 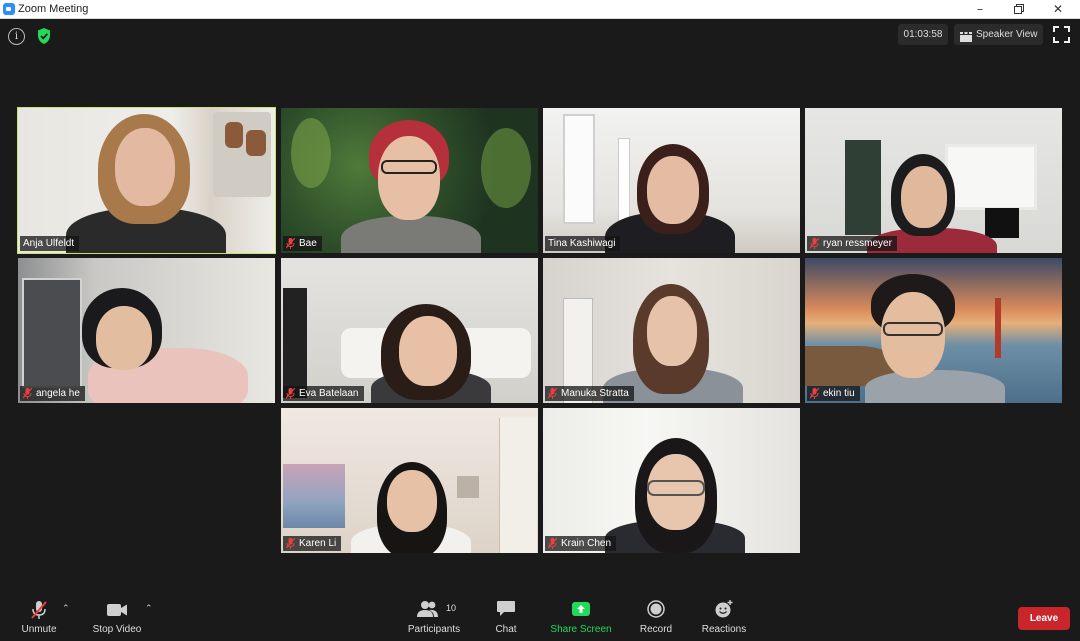 I want to click on participant-name-tag: ekin tiu, so click(x=833, y=393).